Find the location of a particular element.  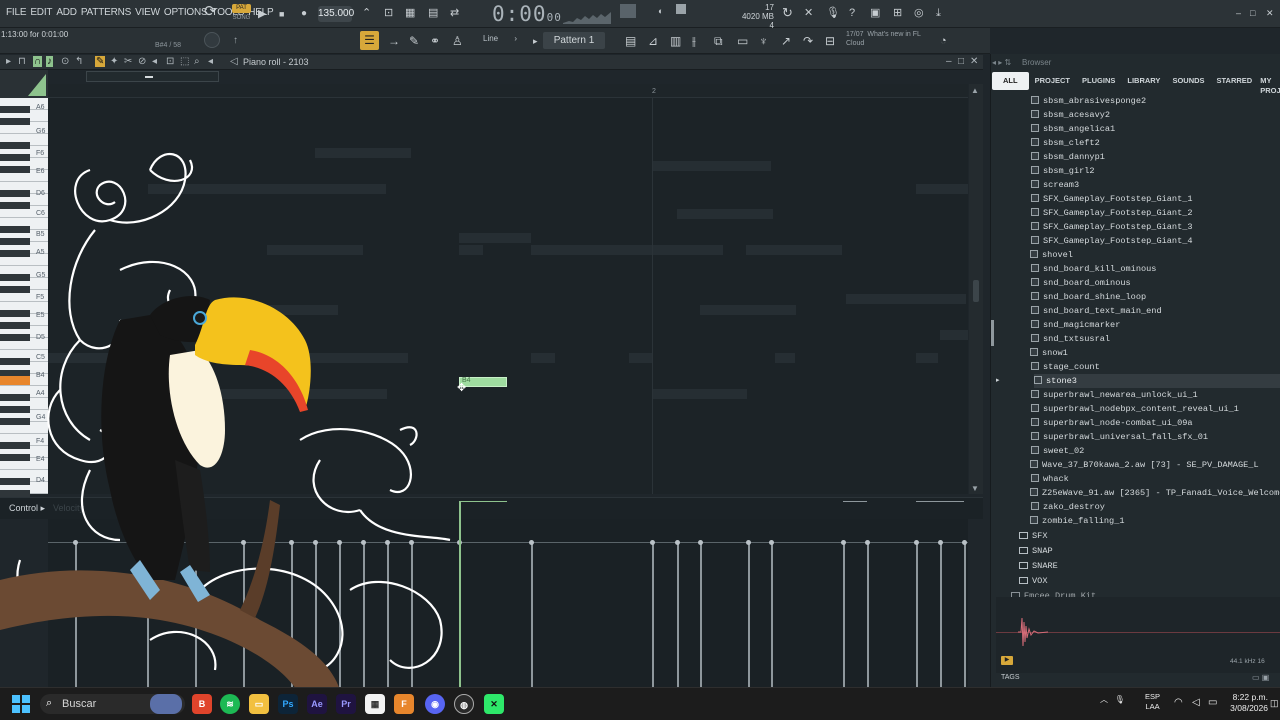

song-mode-button: SONG is located at coordinates (241, 18).